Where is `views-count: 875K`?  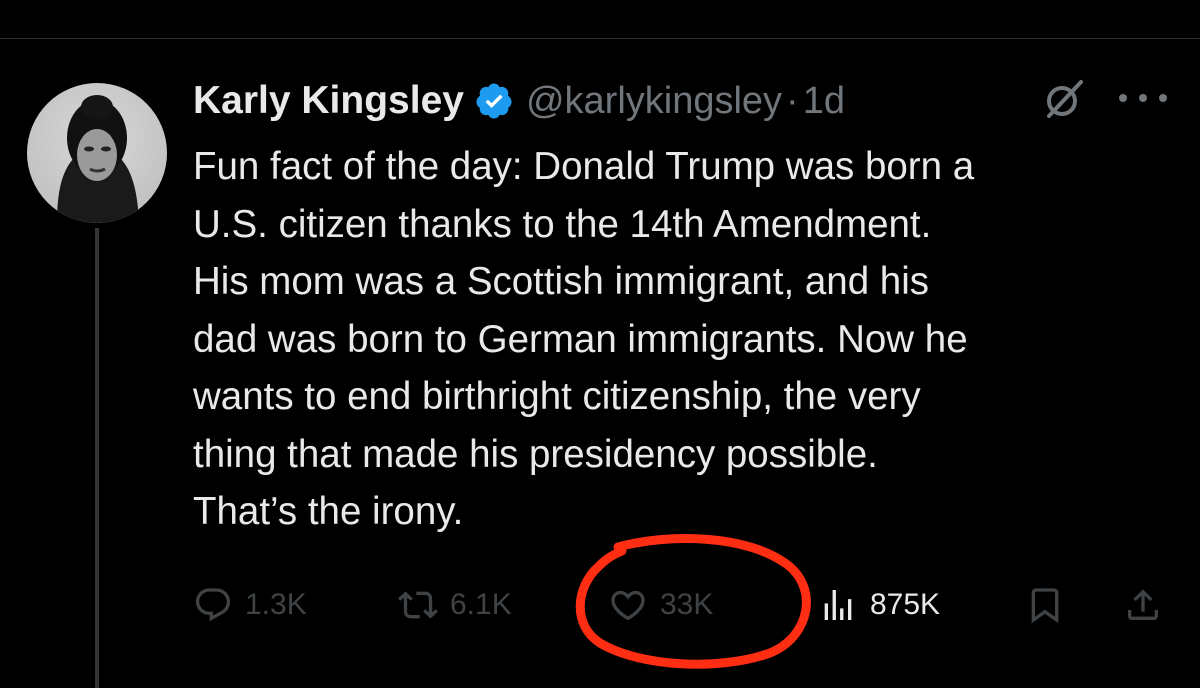
views-count: 875K is located at coordinates (905, 604).